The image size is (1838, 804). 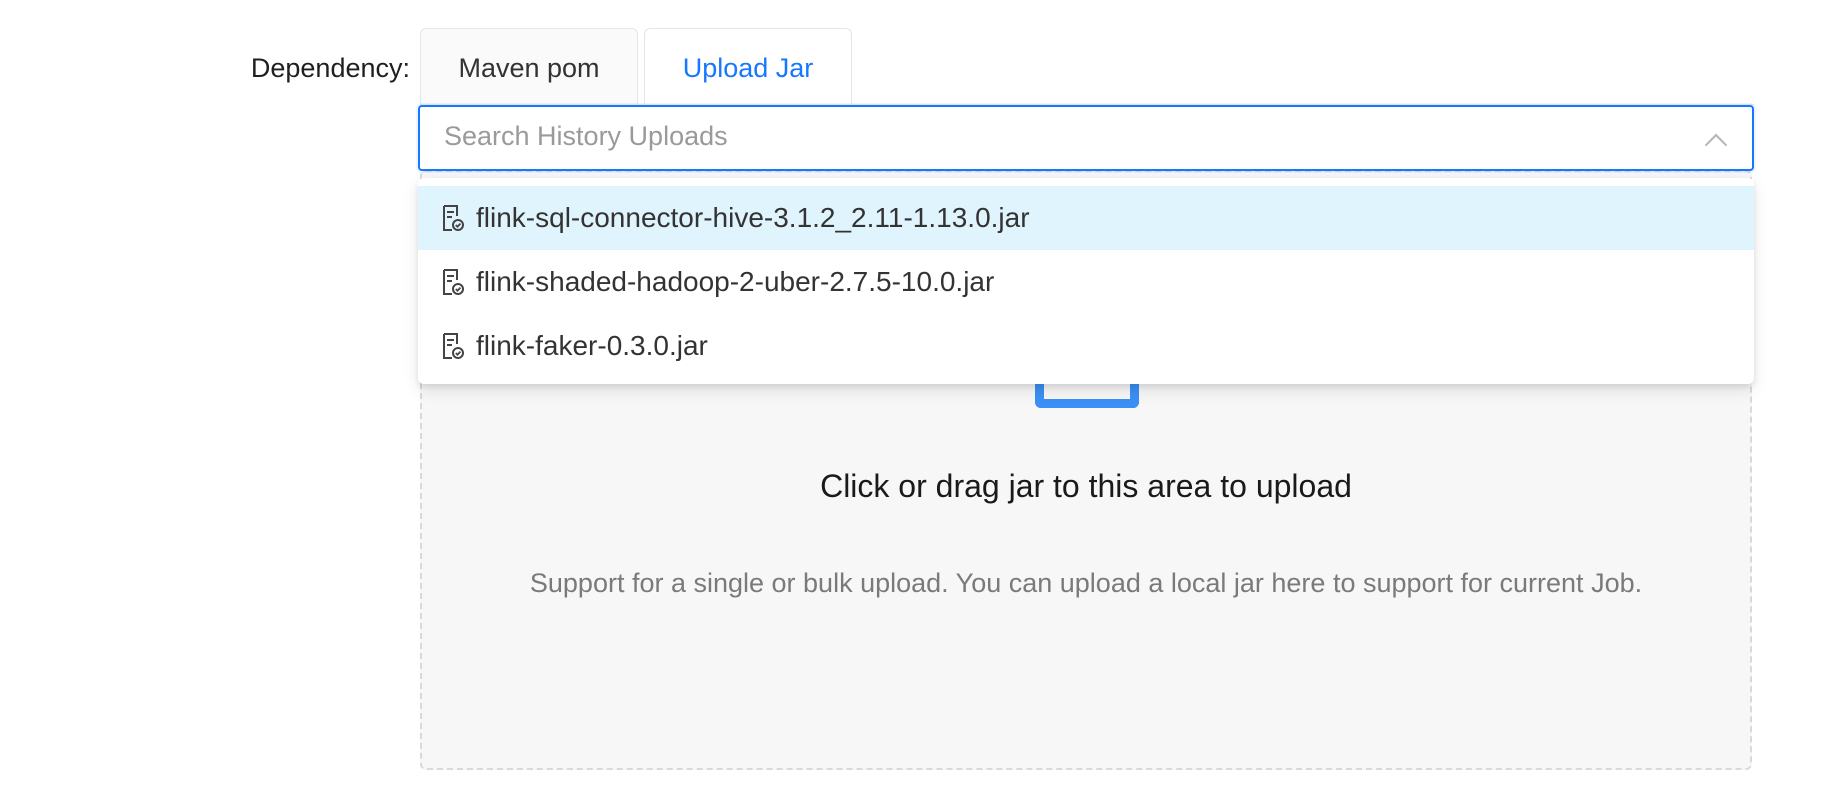 What do you see at coordinates (592, 345) in the screenshot?
I see `option-label: flink-faker-0.3.0.jar` at bounding box center [592, 345].